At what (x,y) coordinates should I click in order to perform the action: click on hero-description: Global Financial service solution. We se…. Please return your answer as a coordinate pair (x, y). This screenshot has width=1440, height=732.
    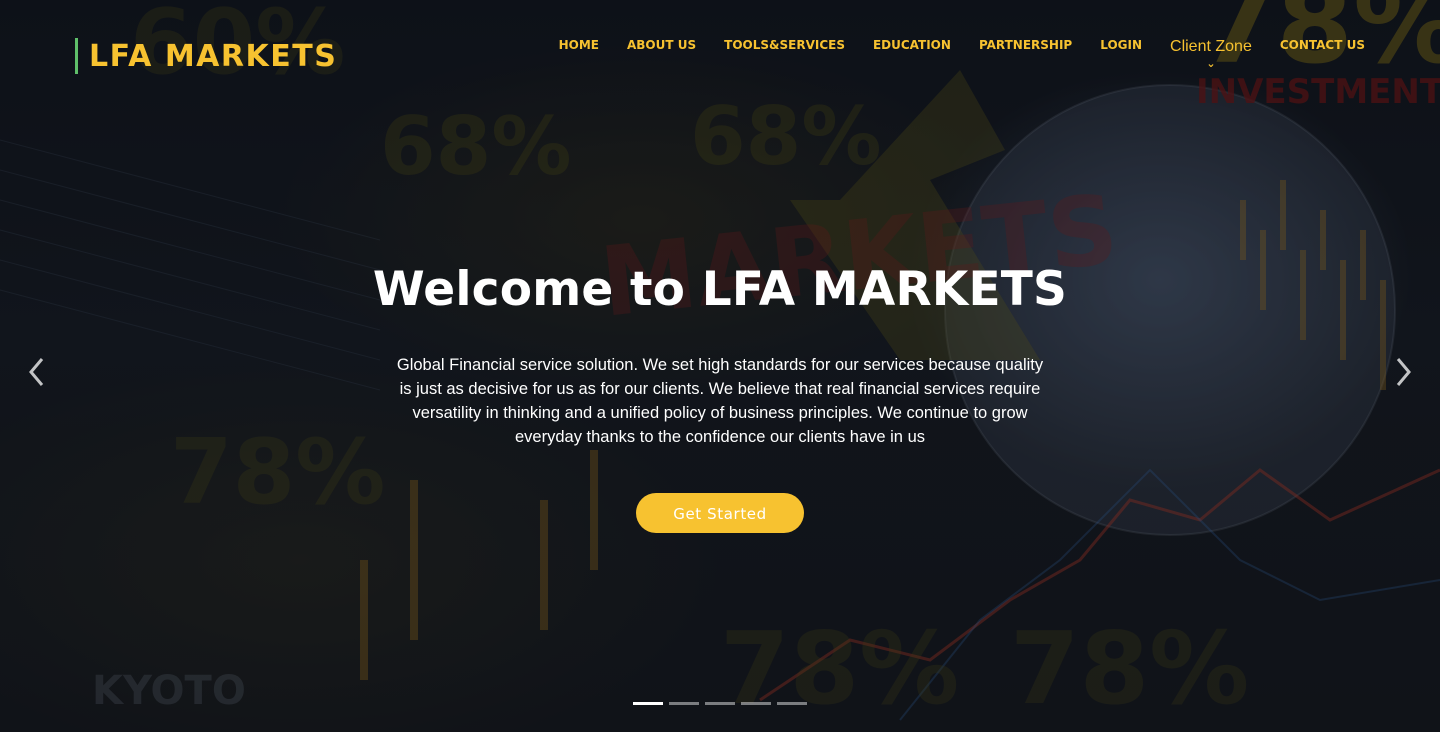
    Looking at the image, I should click on (720, 401).